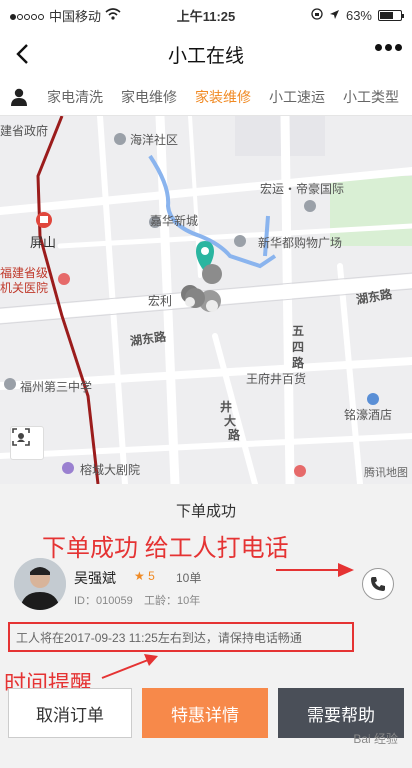  I want to click on map-label-hongli: 宏利, so click(160, 301).